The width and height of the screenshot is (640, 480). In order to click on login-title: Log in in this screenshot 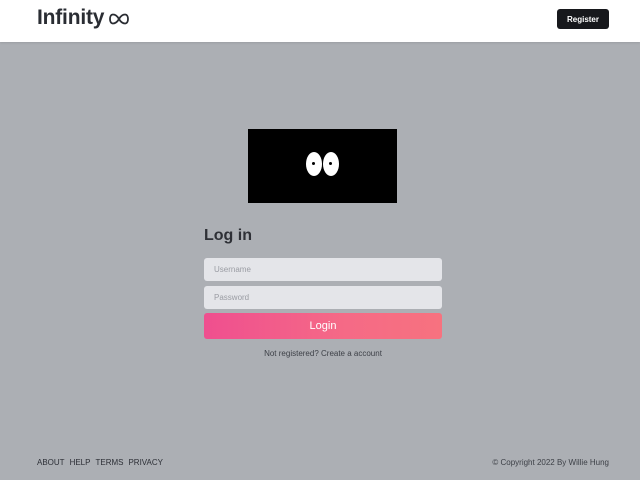, I will do `click(228, 235)`.